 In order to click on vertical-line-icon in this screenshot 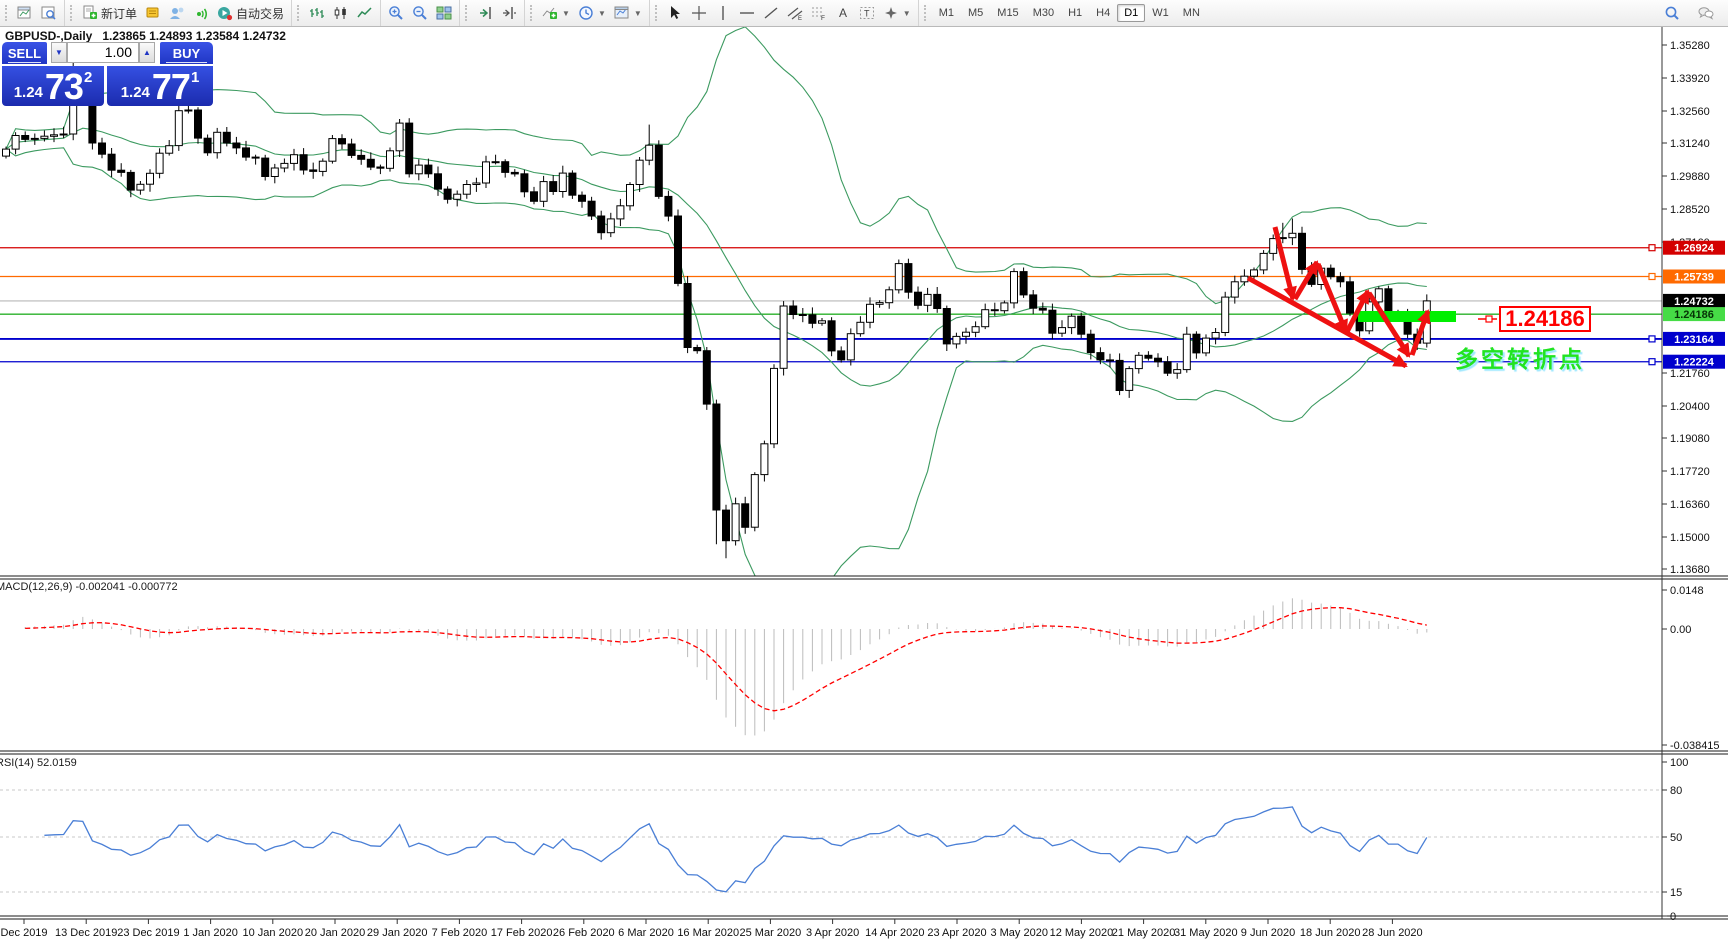, I will do `click(723, 13)`.